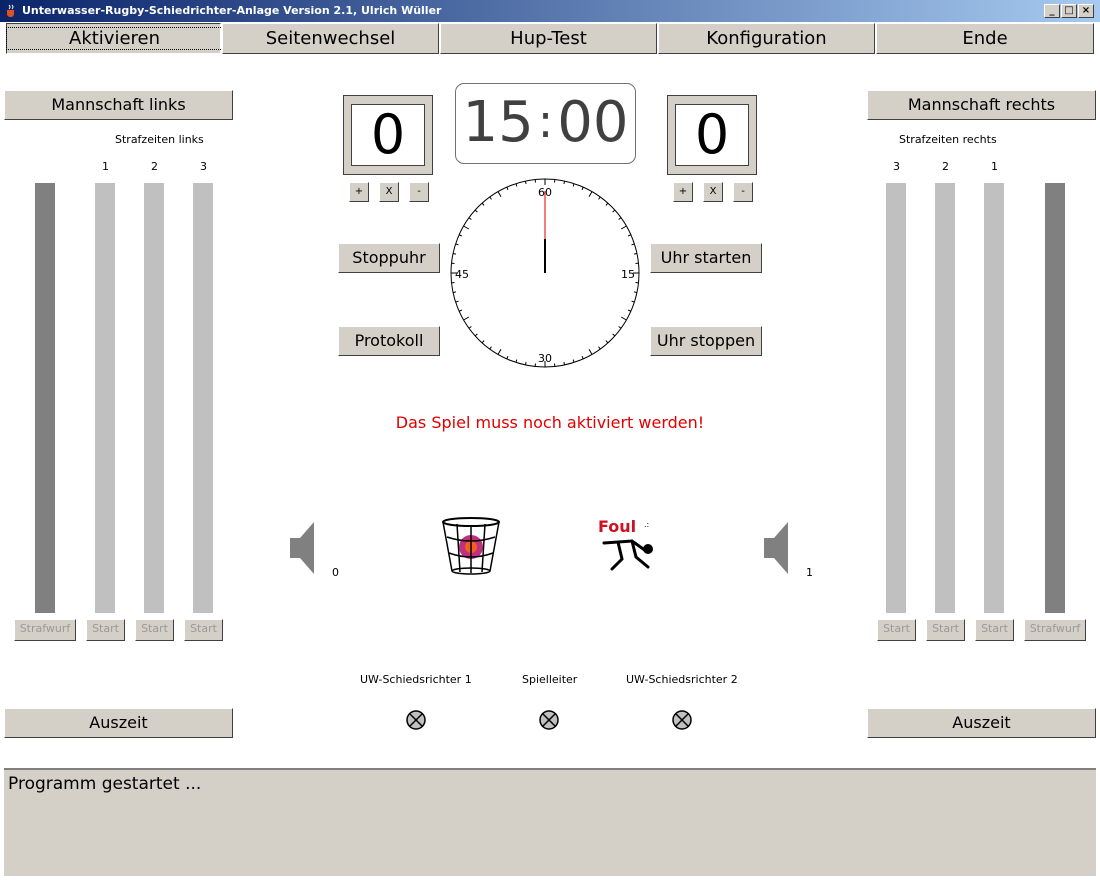  I want to click on strafwurf-right-button: Strafwurf, so click(1055, 630).